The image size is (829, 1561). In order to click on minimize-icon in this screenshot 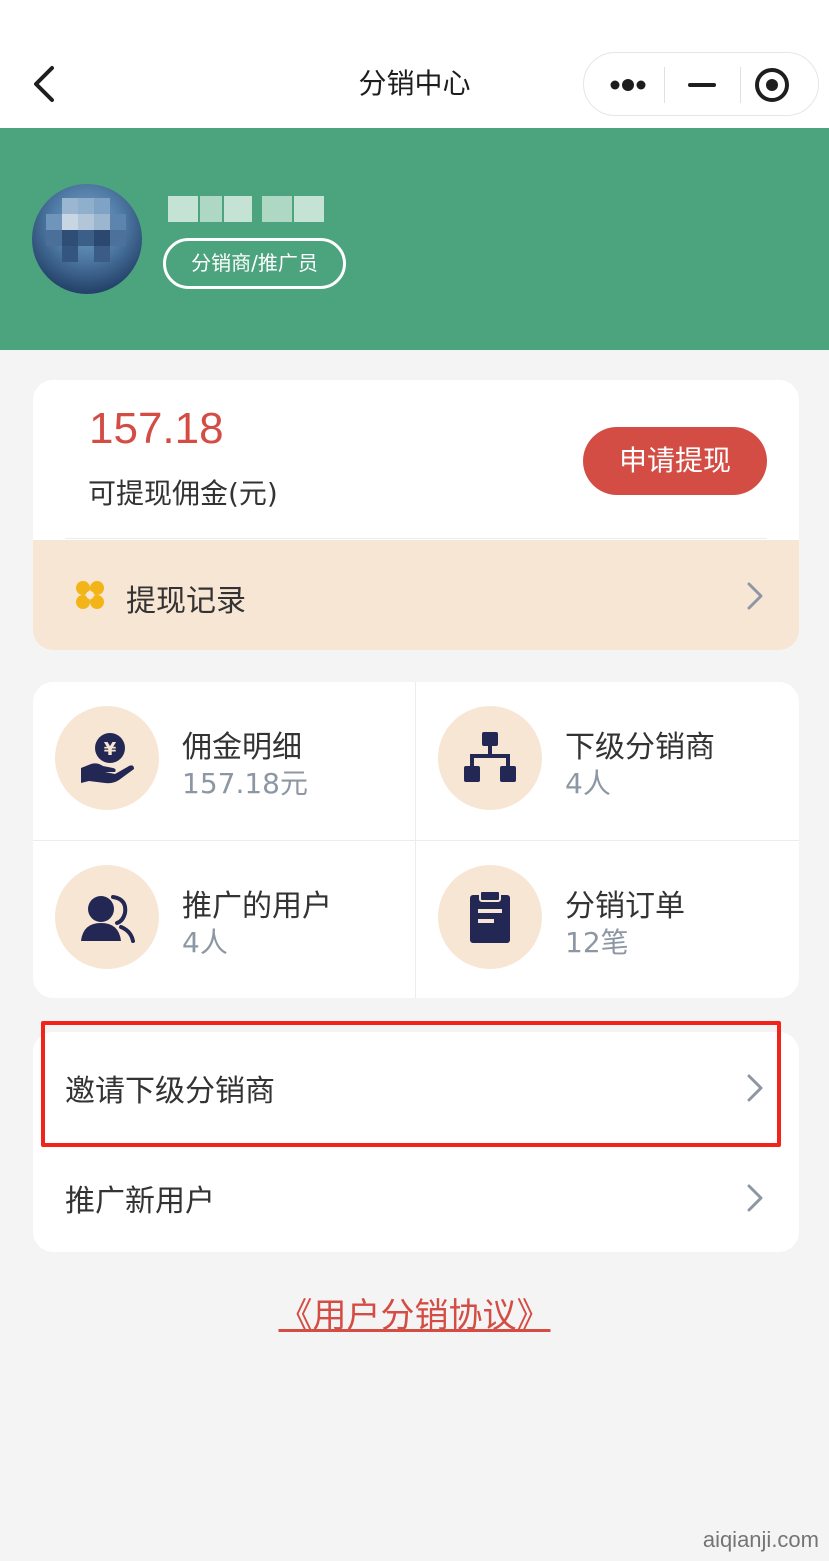, I will do `click(702, 85)`.